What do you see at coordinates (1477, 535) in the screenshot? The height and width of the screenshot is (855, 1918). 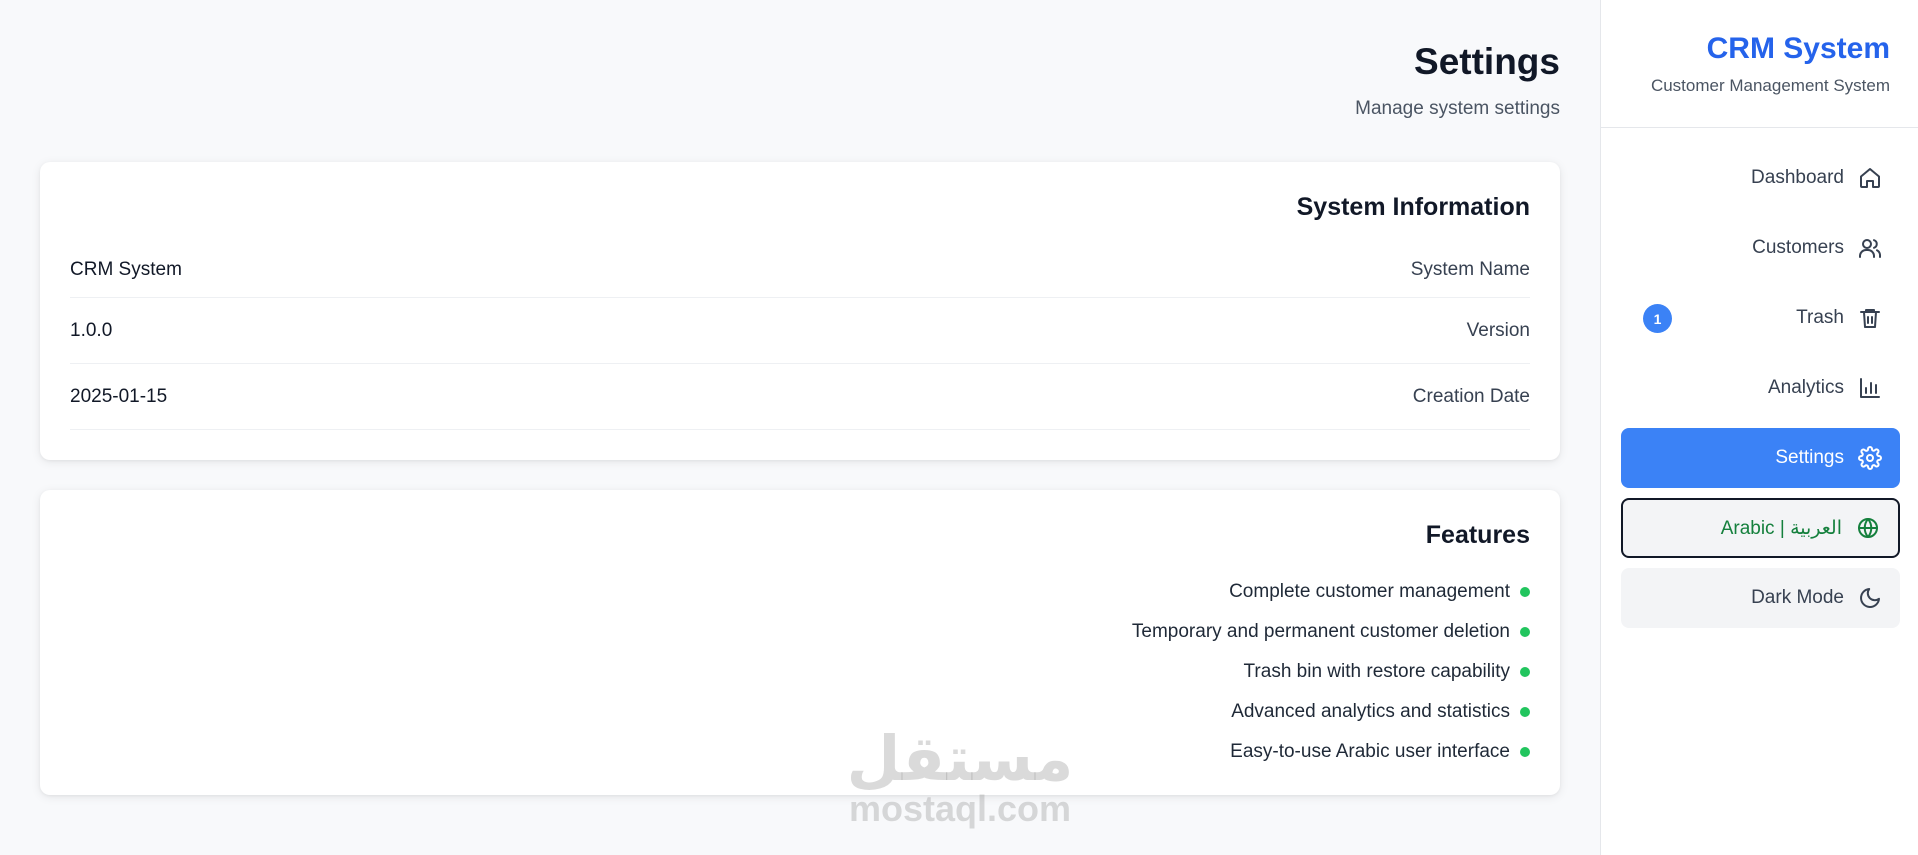 I see `features-title: Features` at bounding box center [1477, 535].